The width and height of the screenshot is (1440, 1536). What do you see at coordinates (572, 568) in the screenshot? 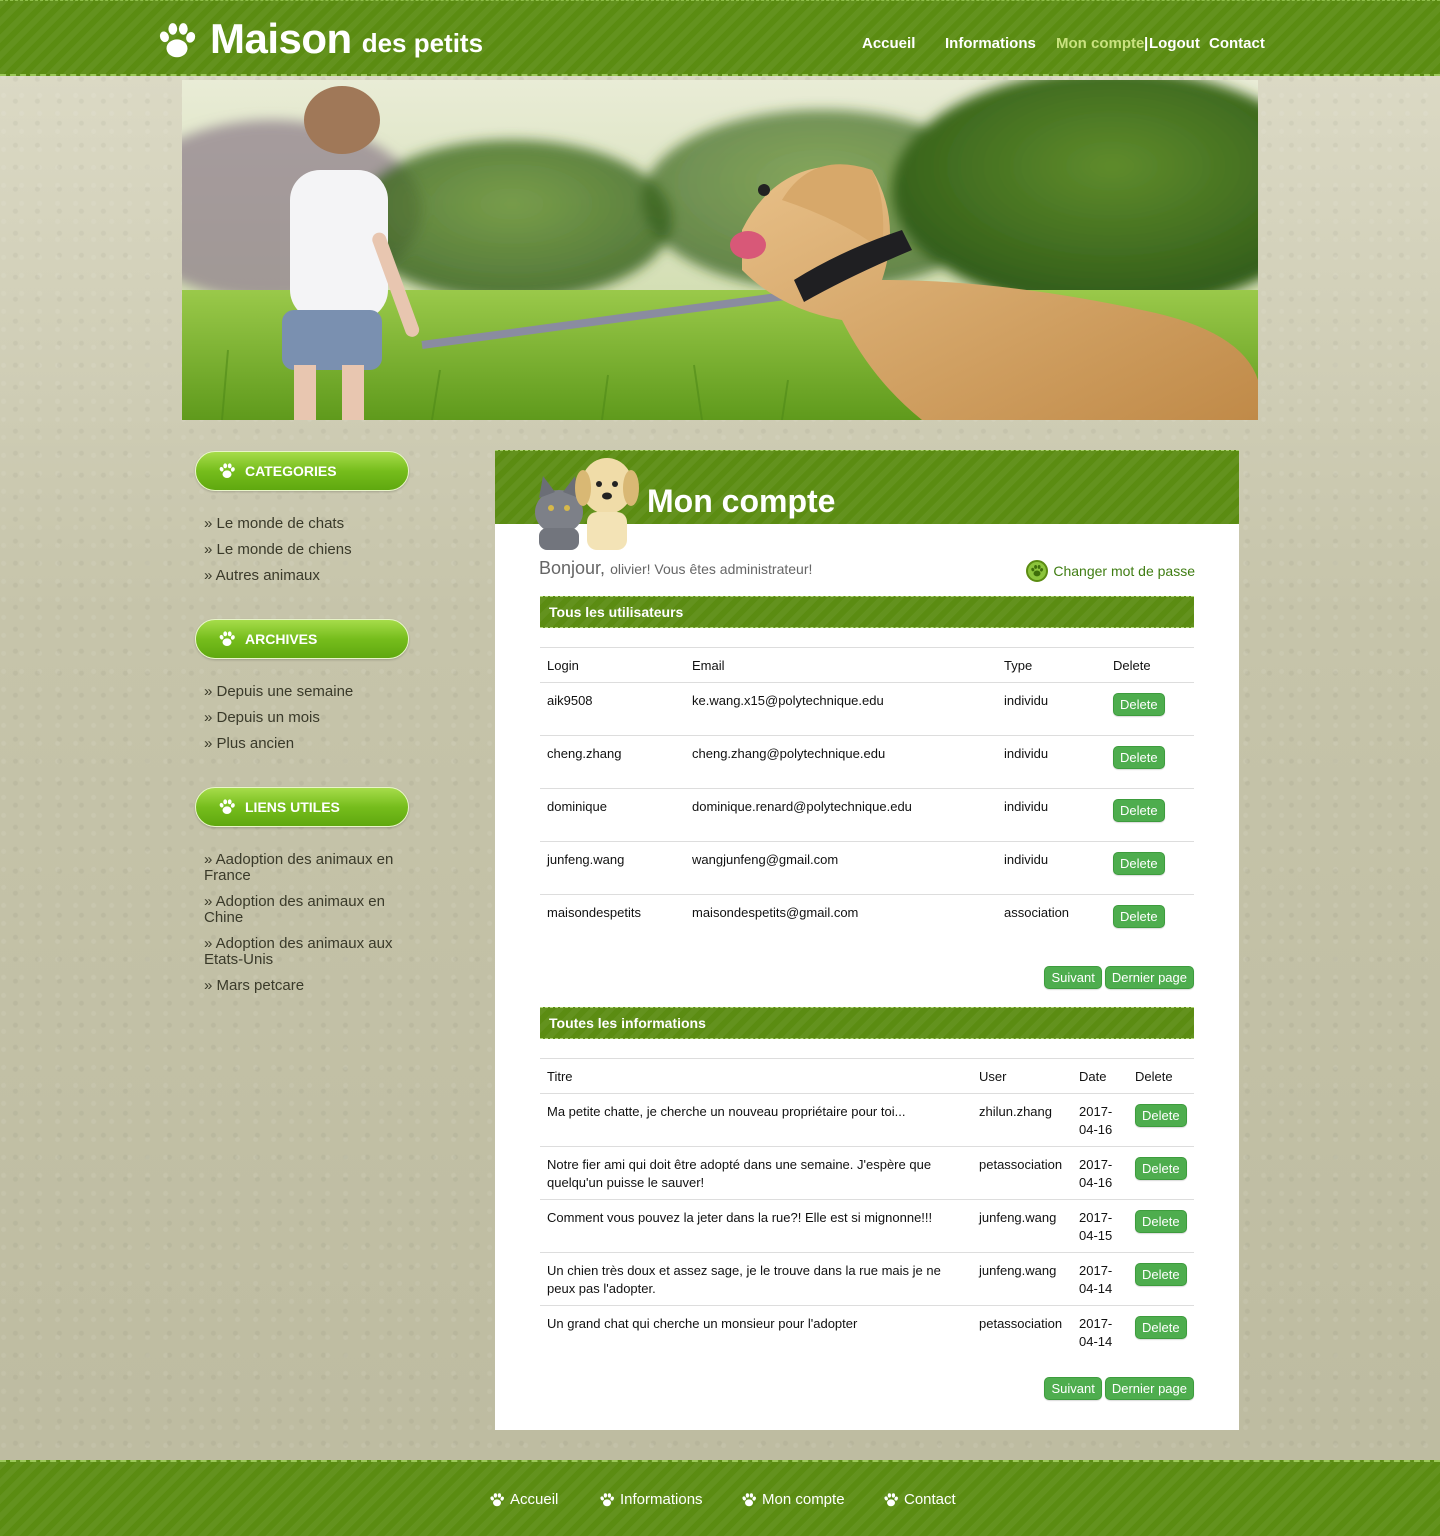
I see `greeting-bonjour: Bonjour,` at bounding box center [572, 568].